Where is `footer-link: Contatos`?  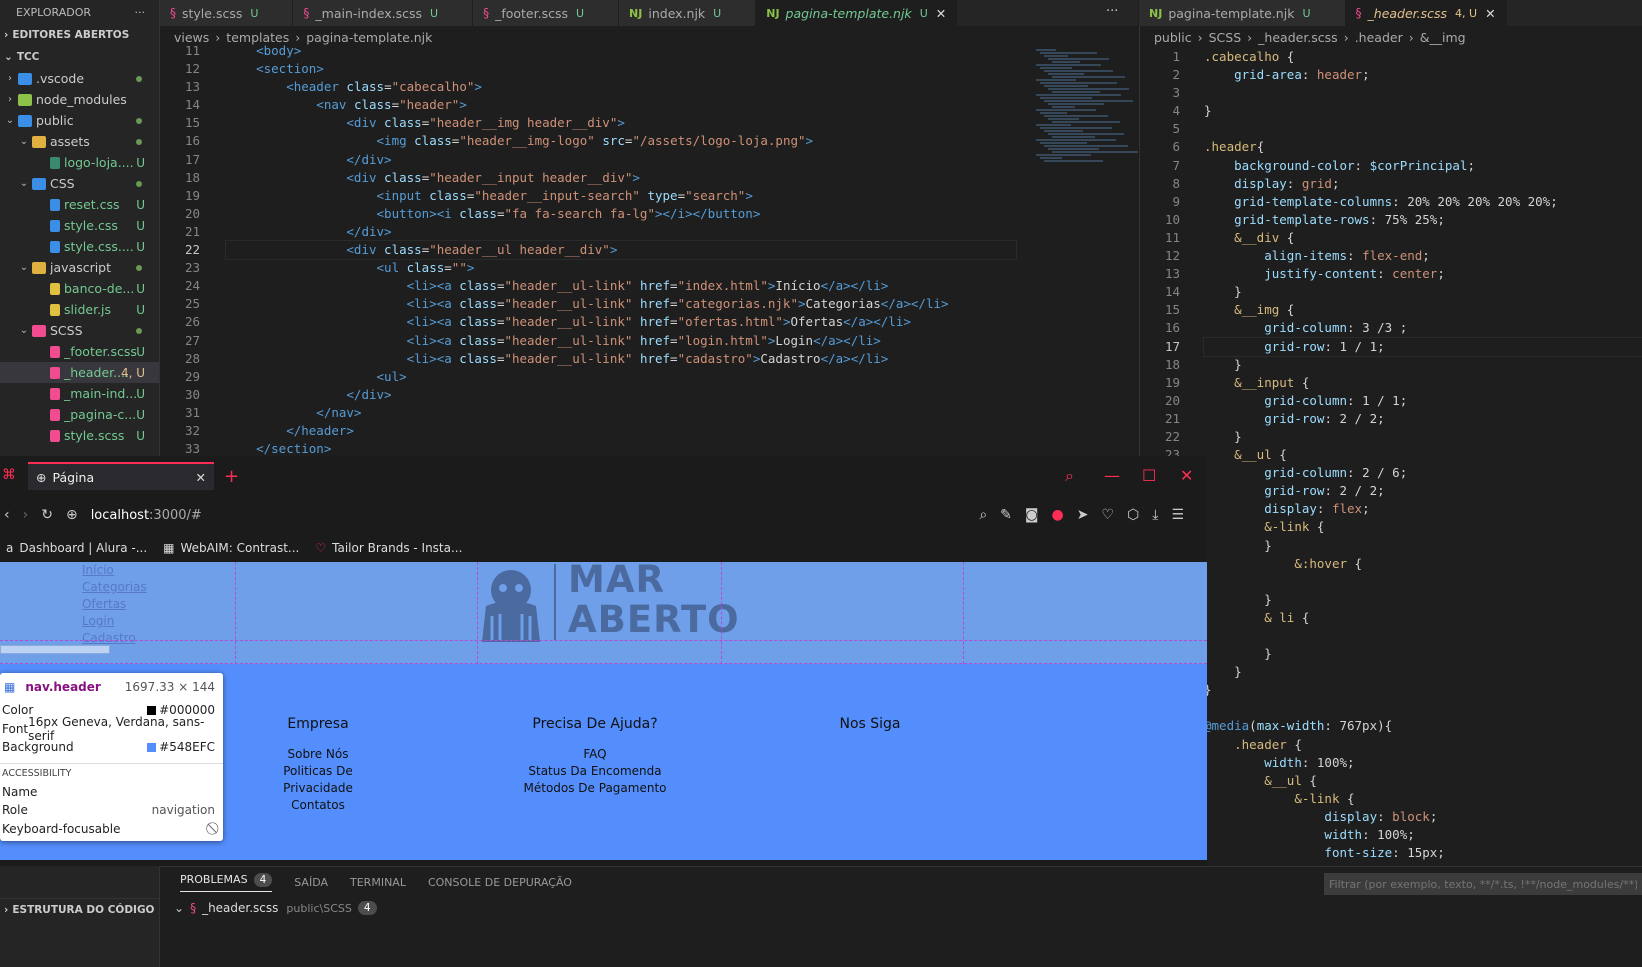
footer-link: Contatos is located at coordinates (318, 805).